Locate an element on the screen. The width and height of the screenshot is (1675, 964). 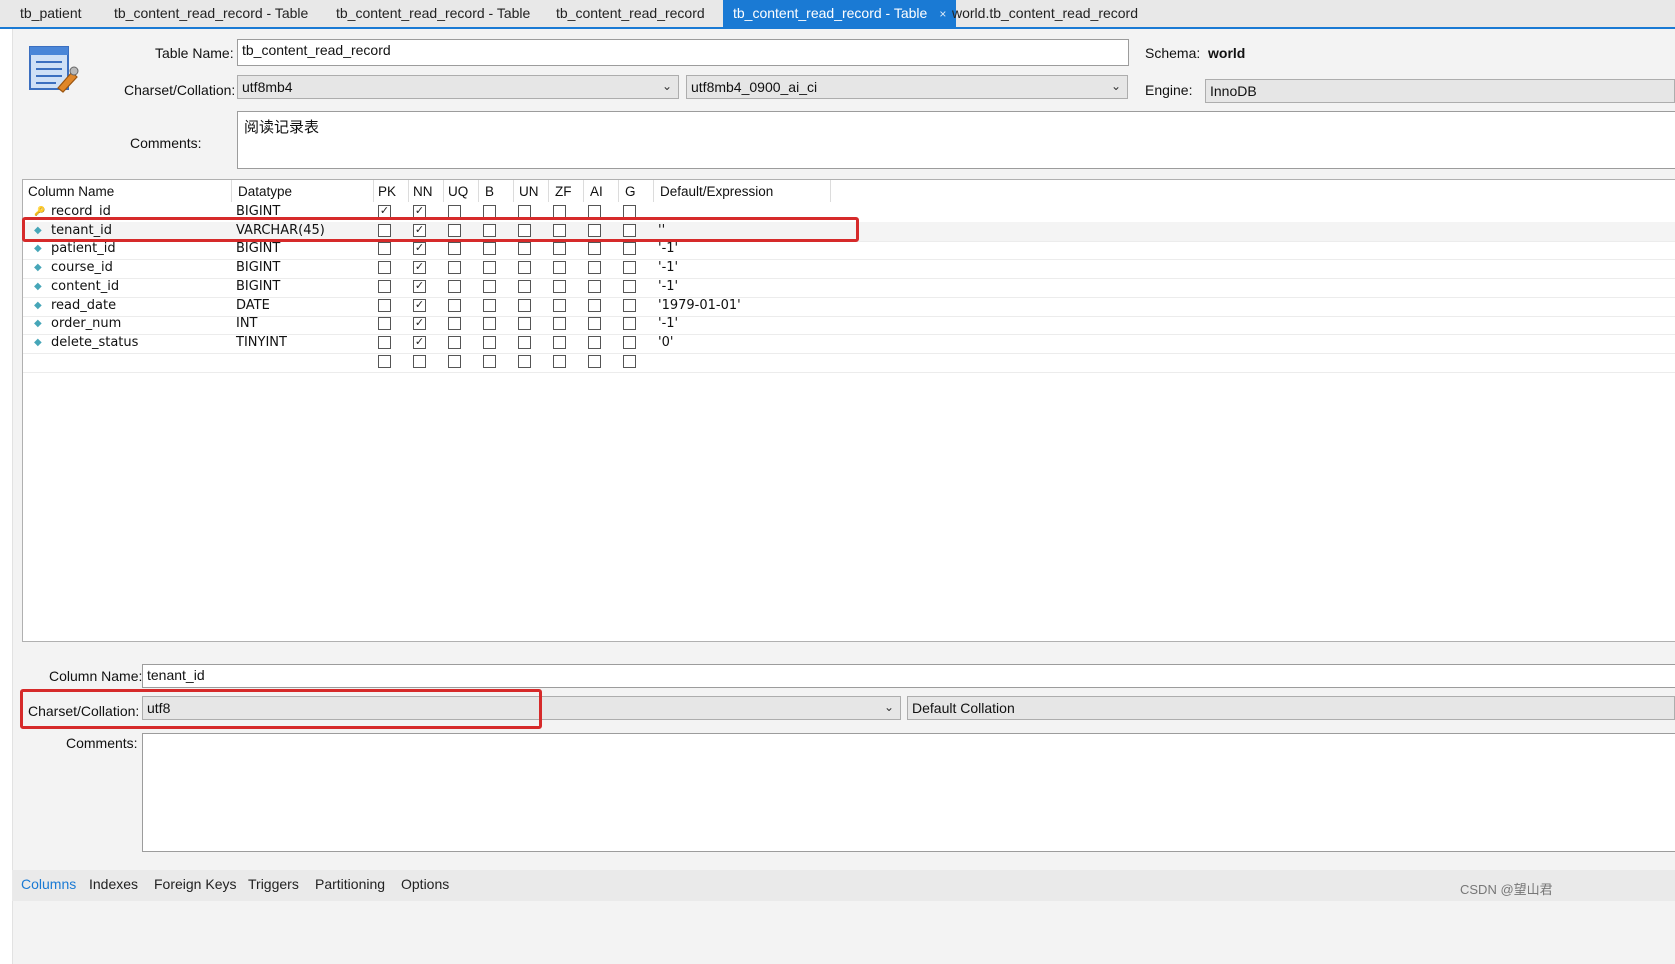
column-name-cell: patient_id is located at coordinates (83, 248).